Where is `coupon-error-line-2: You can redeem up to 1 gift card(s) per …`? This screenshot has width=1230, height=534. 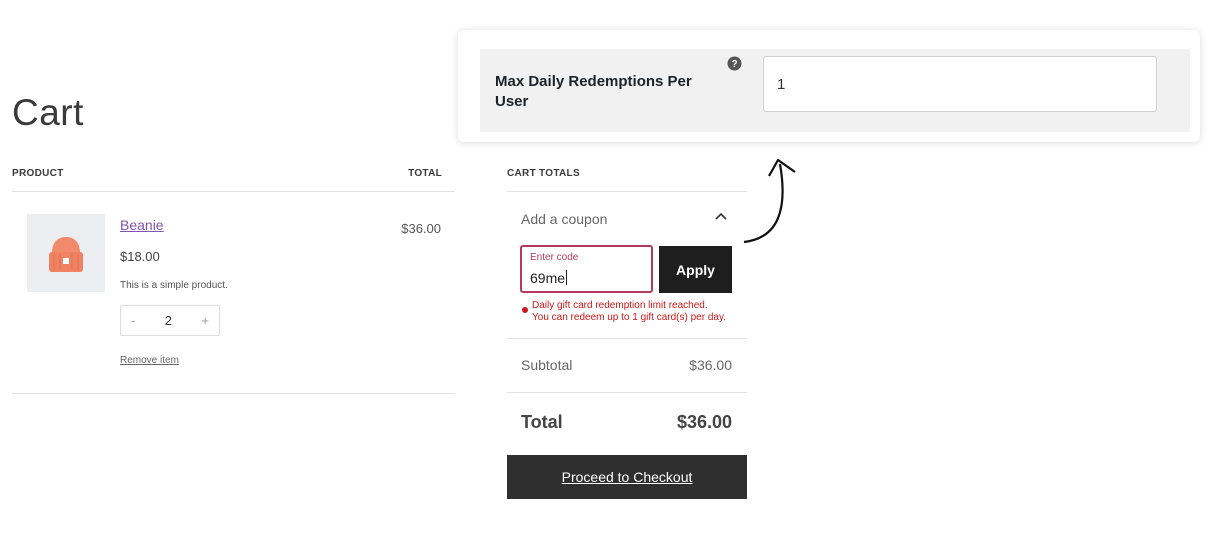
coupon-error-line-2: You can redeem up to 1 gift card(s) per … is located at coordinates (629, 317).